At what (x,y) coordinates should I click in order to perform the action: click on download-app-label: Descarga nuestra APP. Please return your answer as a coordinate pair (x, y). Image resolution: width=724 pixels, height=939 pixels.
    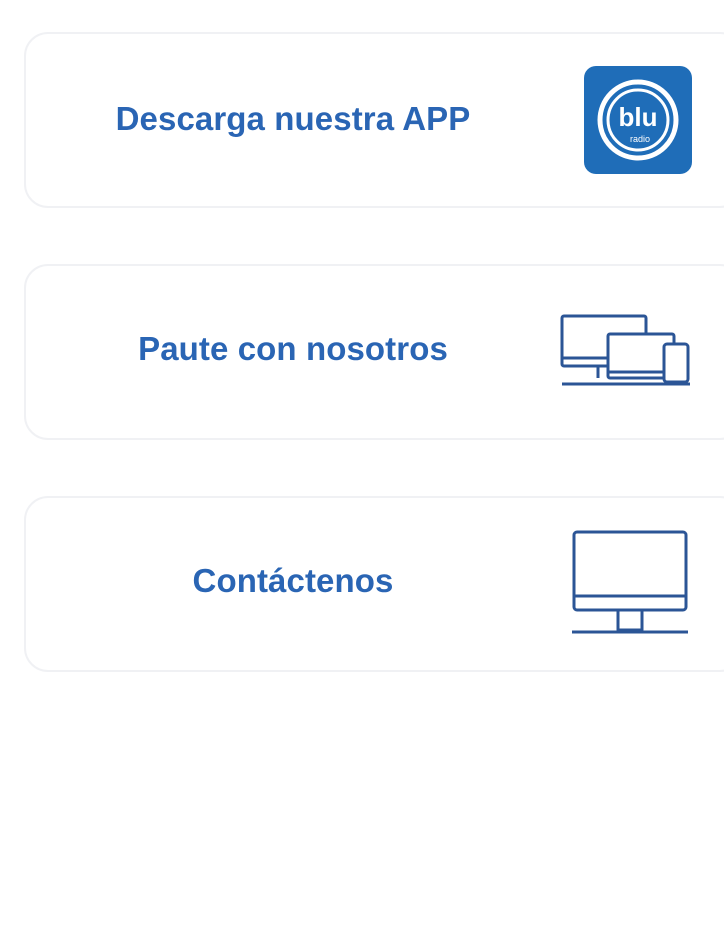
    Looking at the image, I should click on (293, 118).